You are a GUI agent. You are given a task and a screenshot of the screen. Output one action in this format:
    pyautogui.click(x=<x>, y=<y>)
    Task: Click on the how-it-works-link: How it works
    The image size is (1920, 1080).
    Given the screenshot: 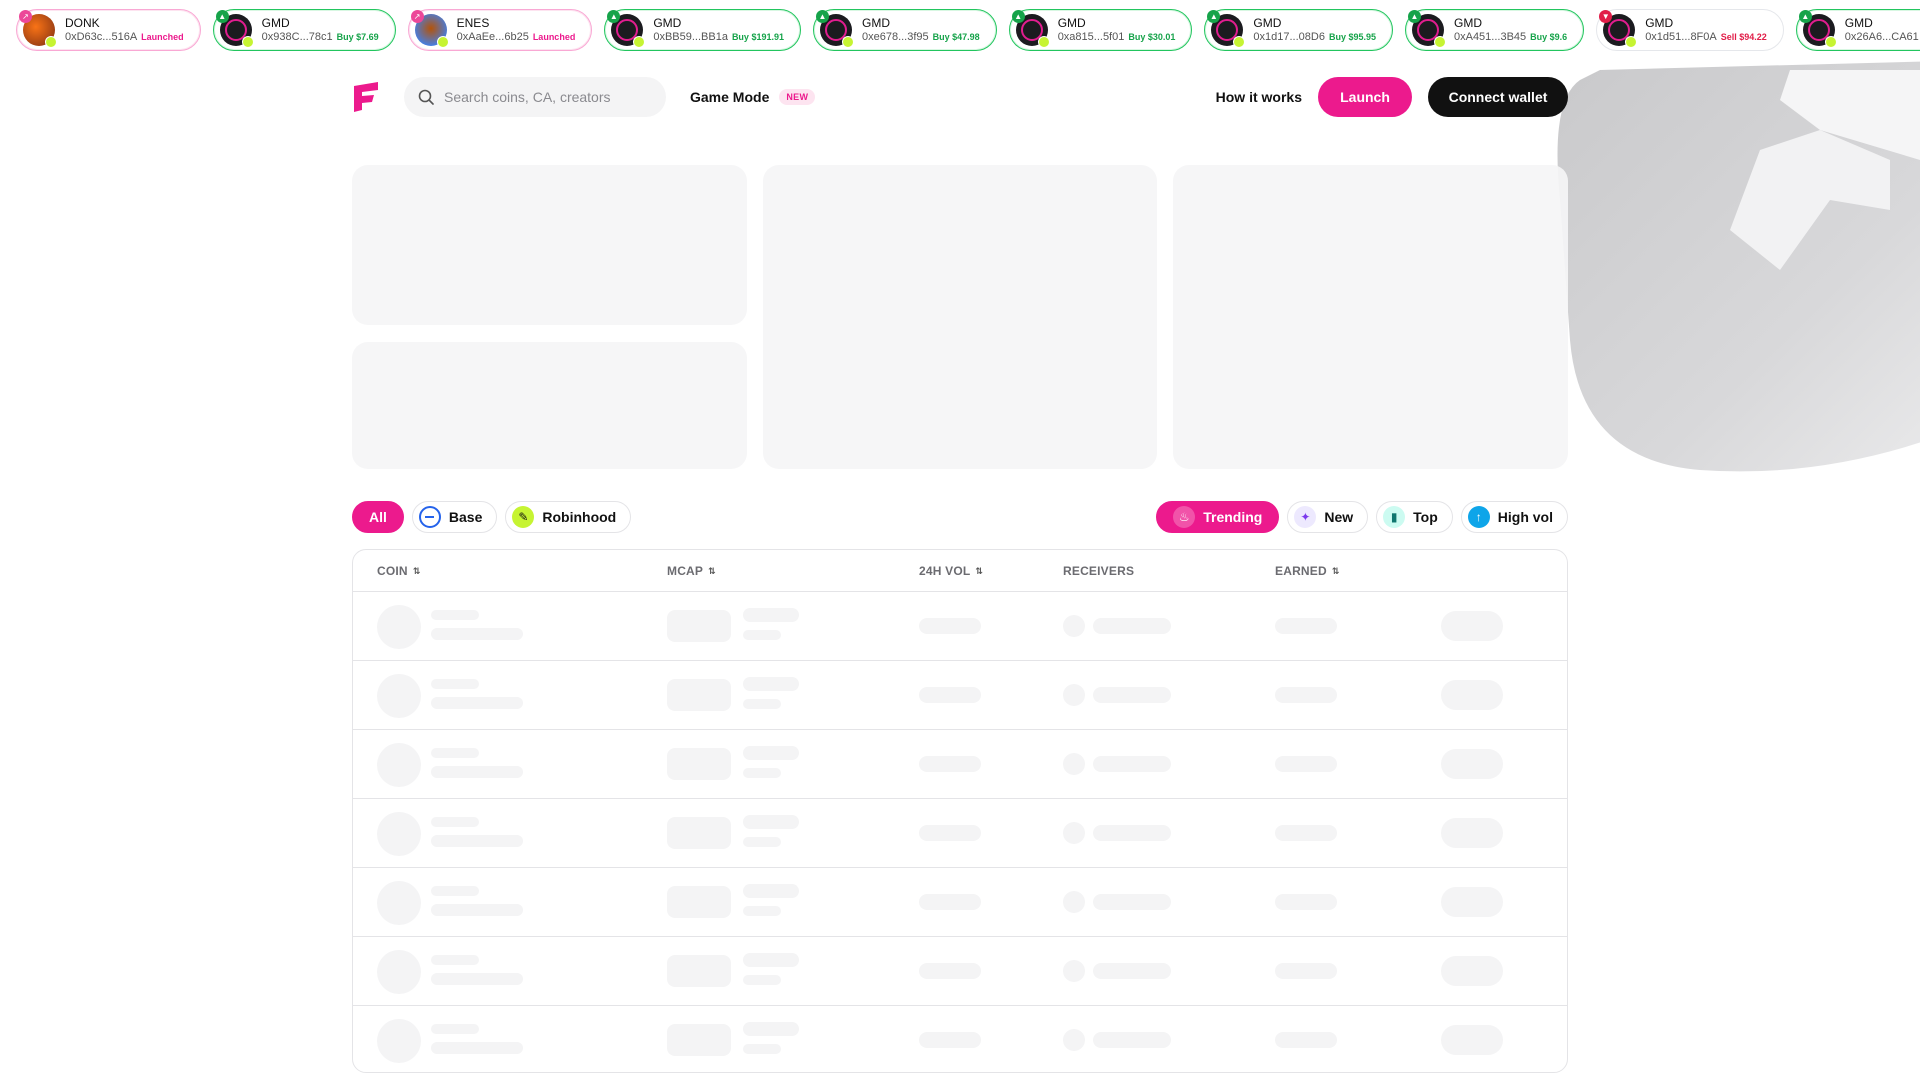 What is the action you would take?
    pyautogui.click(x=1259, y=97)
    